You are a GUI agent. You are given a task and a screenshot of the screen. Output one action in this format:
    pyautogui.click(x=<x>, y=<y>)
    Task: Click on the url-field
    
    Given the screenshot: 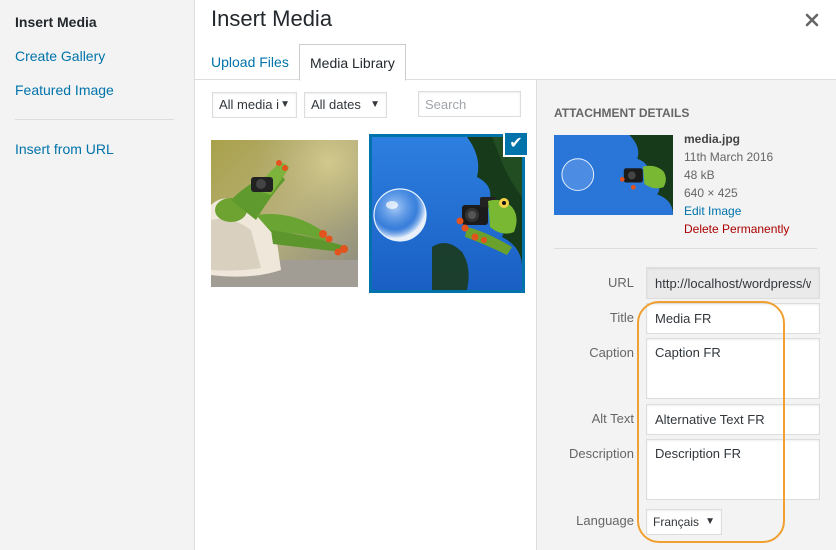 What is the action you would take?
    pyautogui.click(x=733, y=283)
    